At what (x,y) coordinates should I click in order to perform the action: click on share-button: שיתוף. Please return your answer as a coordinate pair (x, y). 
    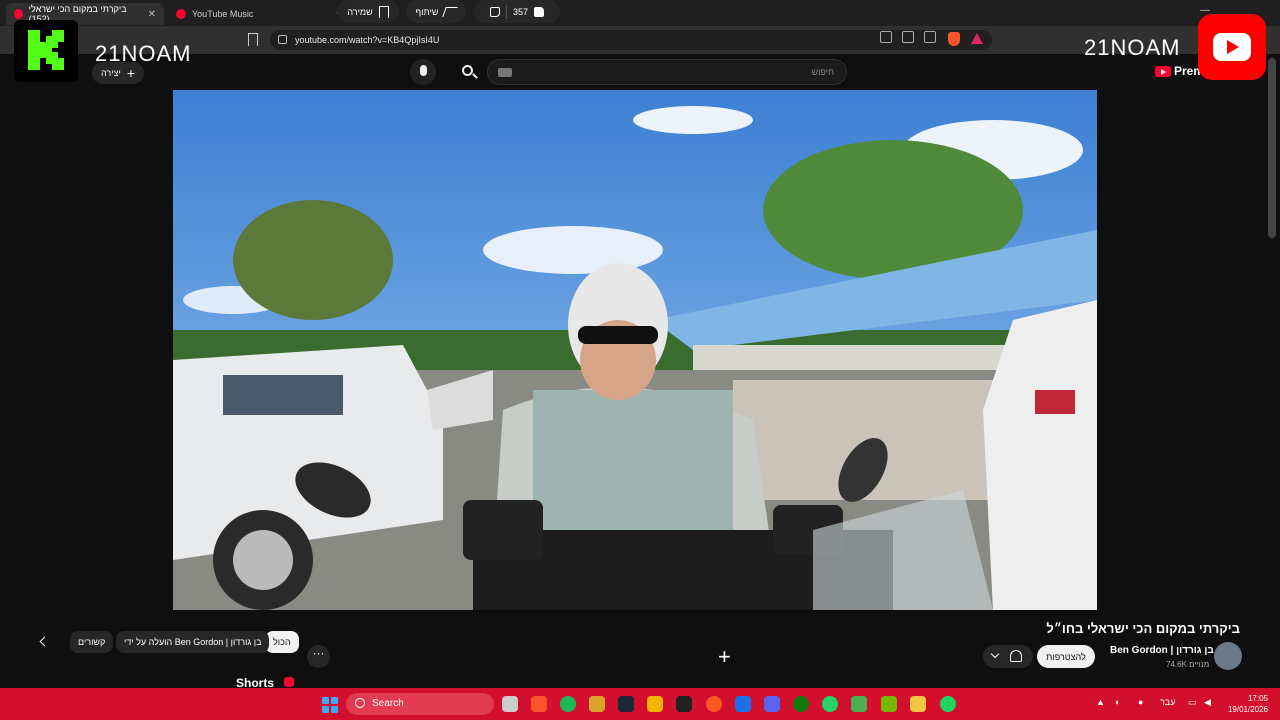
    Looking at the image, I should click on (436, 11).